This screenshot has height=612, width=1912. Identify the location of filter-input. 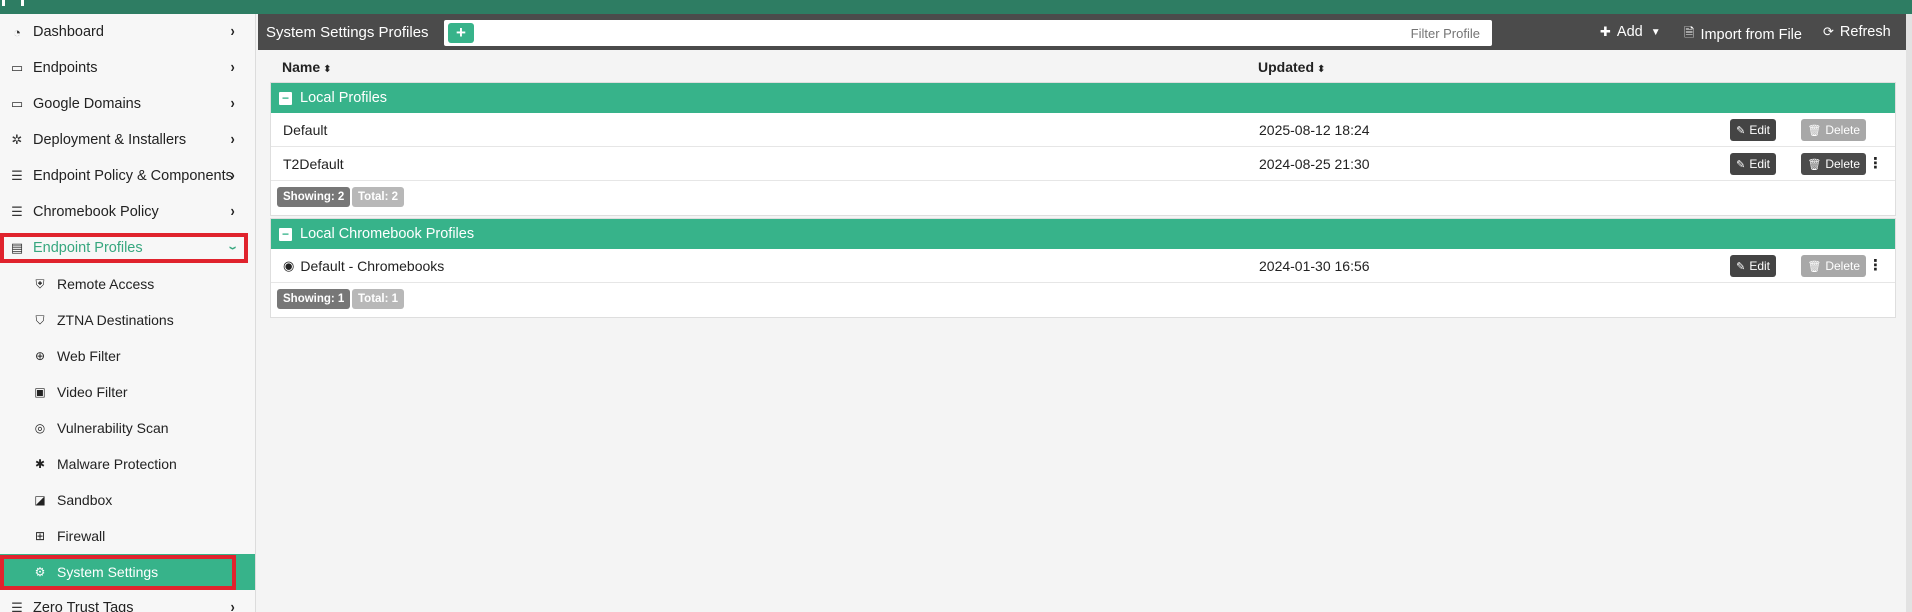
(982, 33).